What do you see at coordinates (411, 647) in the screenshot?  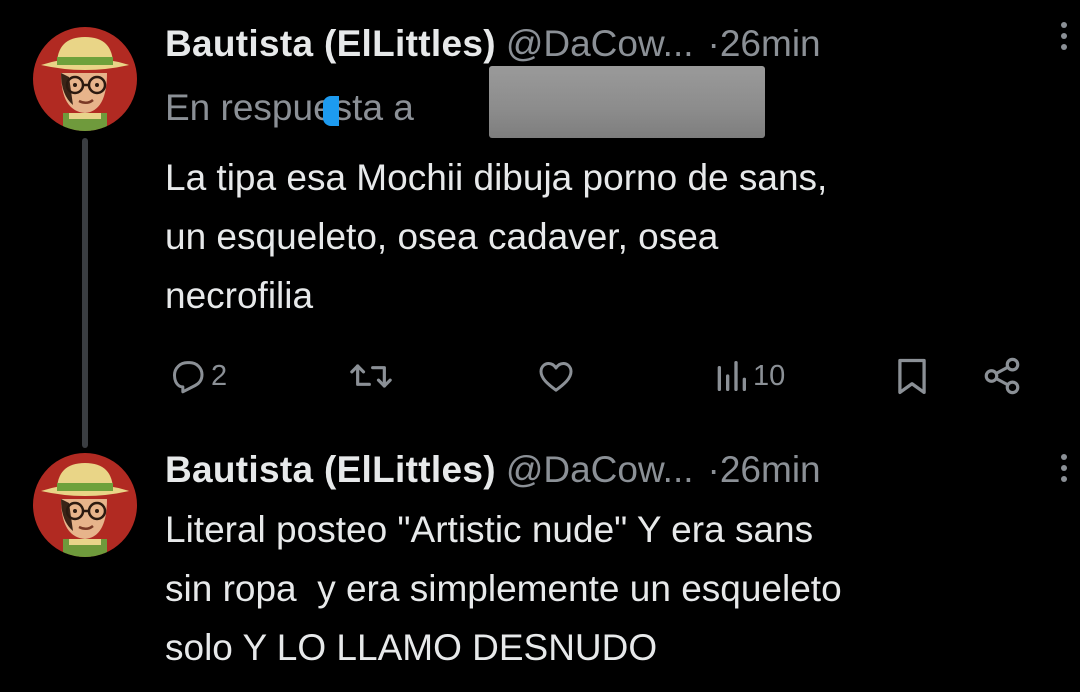 I see `tweet-text-line: solo Y LO LLAMO DESNUDO` at bounding box center [411, 647].